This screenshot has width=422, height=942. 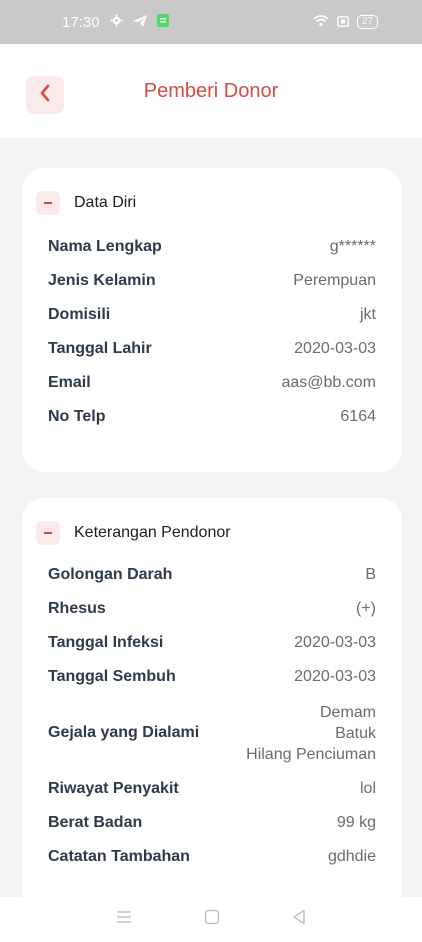 I want to click on info-row-golongan-darah: Golongan Darah B, so click(x=212, y=575).